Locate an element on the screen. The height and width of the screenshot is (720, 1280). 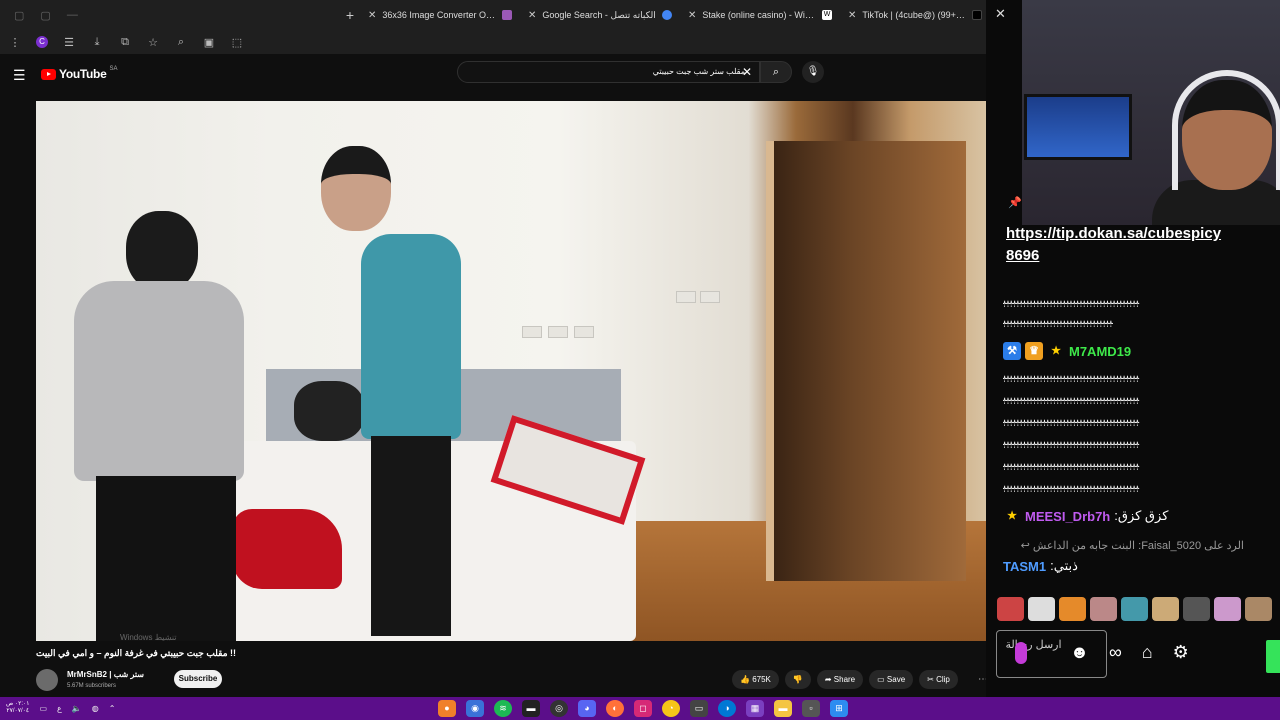
language-indicator: ع is located at coordinates (59, 708).